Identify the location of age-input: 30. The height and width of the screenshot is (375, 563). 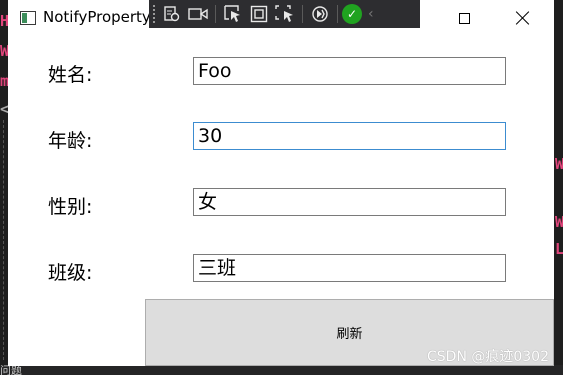
(349, 136).